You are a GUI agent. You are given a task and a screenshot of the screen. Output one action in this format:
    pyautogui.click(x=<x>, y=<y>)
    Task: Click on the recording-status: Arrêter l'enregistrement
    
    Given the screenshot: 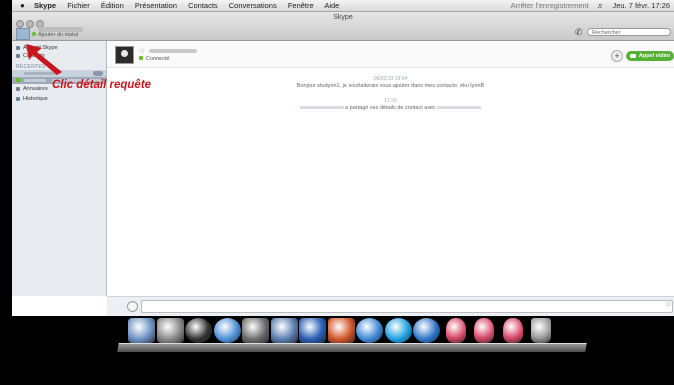 What is the action you would take?
    pyautogui.click(x=550, y=5)
    